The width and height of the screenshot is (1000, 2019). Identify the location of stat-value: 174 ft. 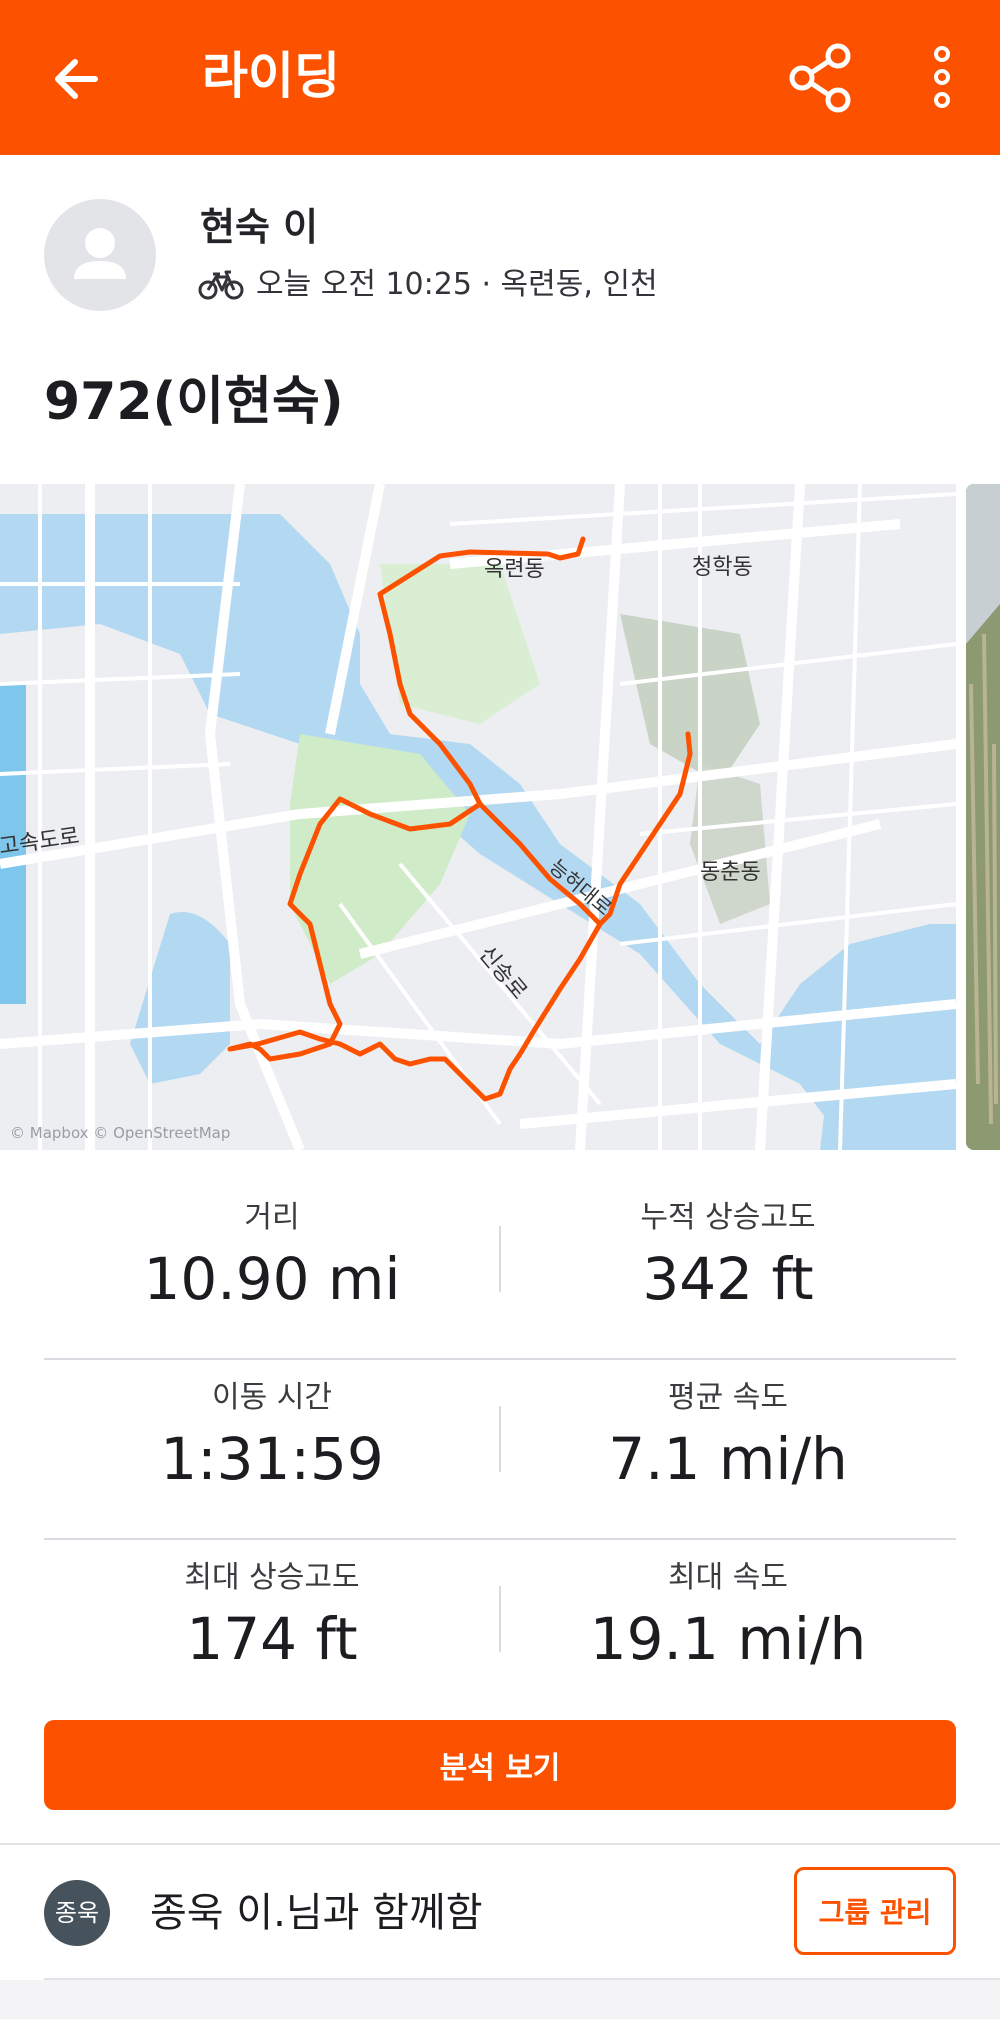
(272, 1639).